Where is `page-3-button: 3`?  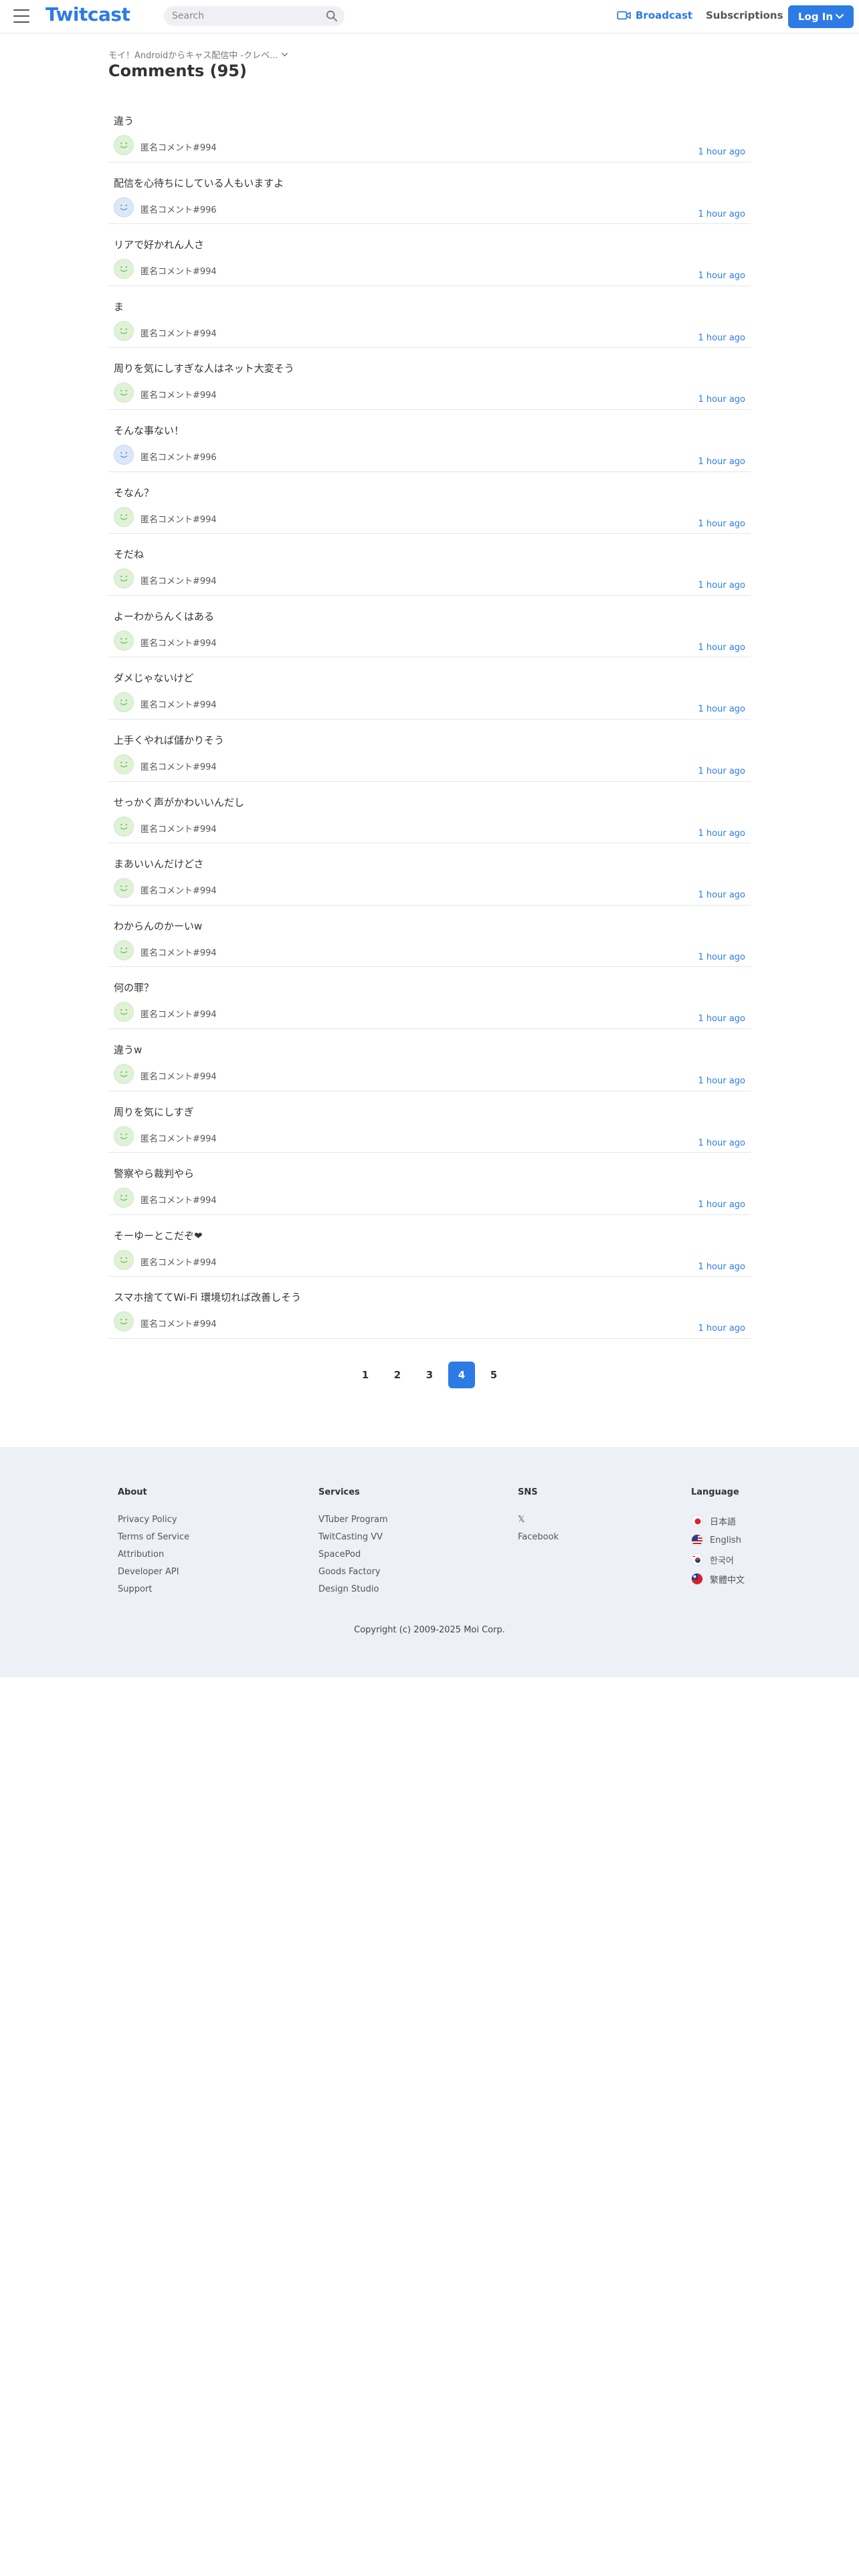
page-3-button: 3 is located at coordinates (429, 1375).